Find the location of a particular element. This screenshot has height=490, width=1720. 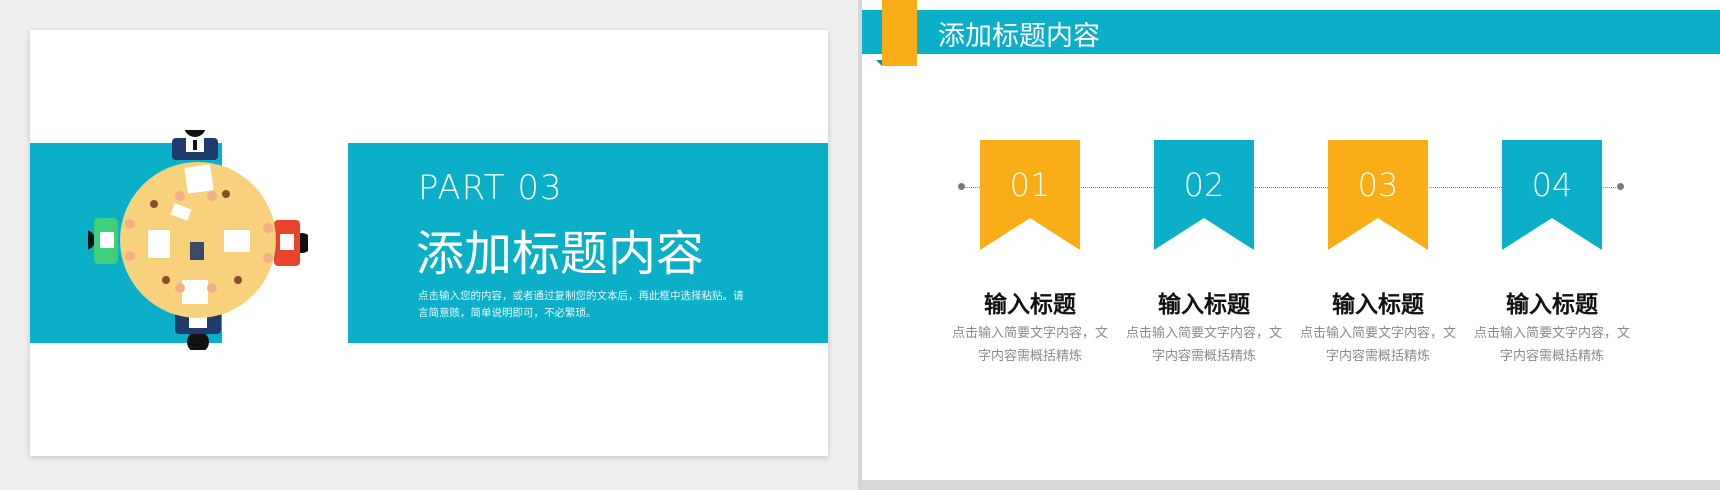

step-number: 01 is located at coordinates (1030, 185).